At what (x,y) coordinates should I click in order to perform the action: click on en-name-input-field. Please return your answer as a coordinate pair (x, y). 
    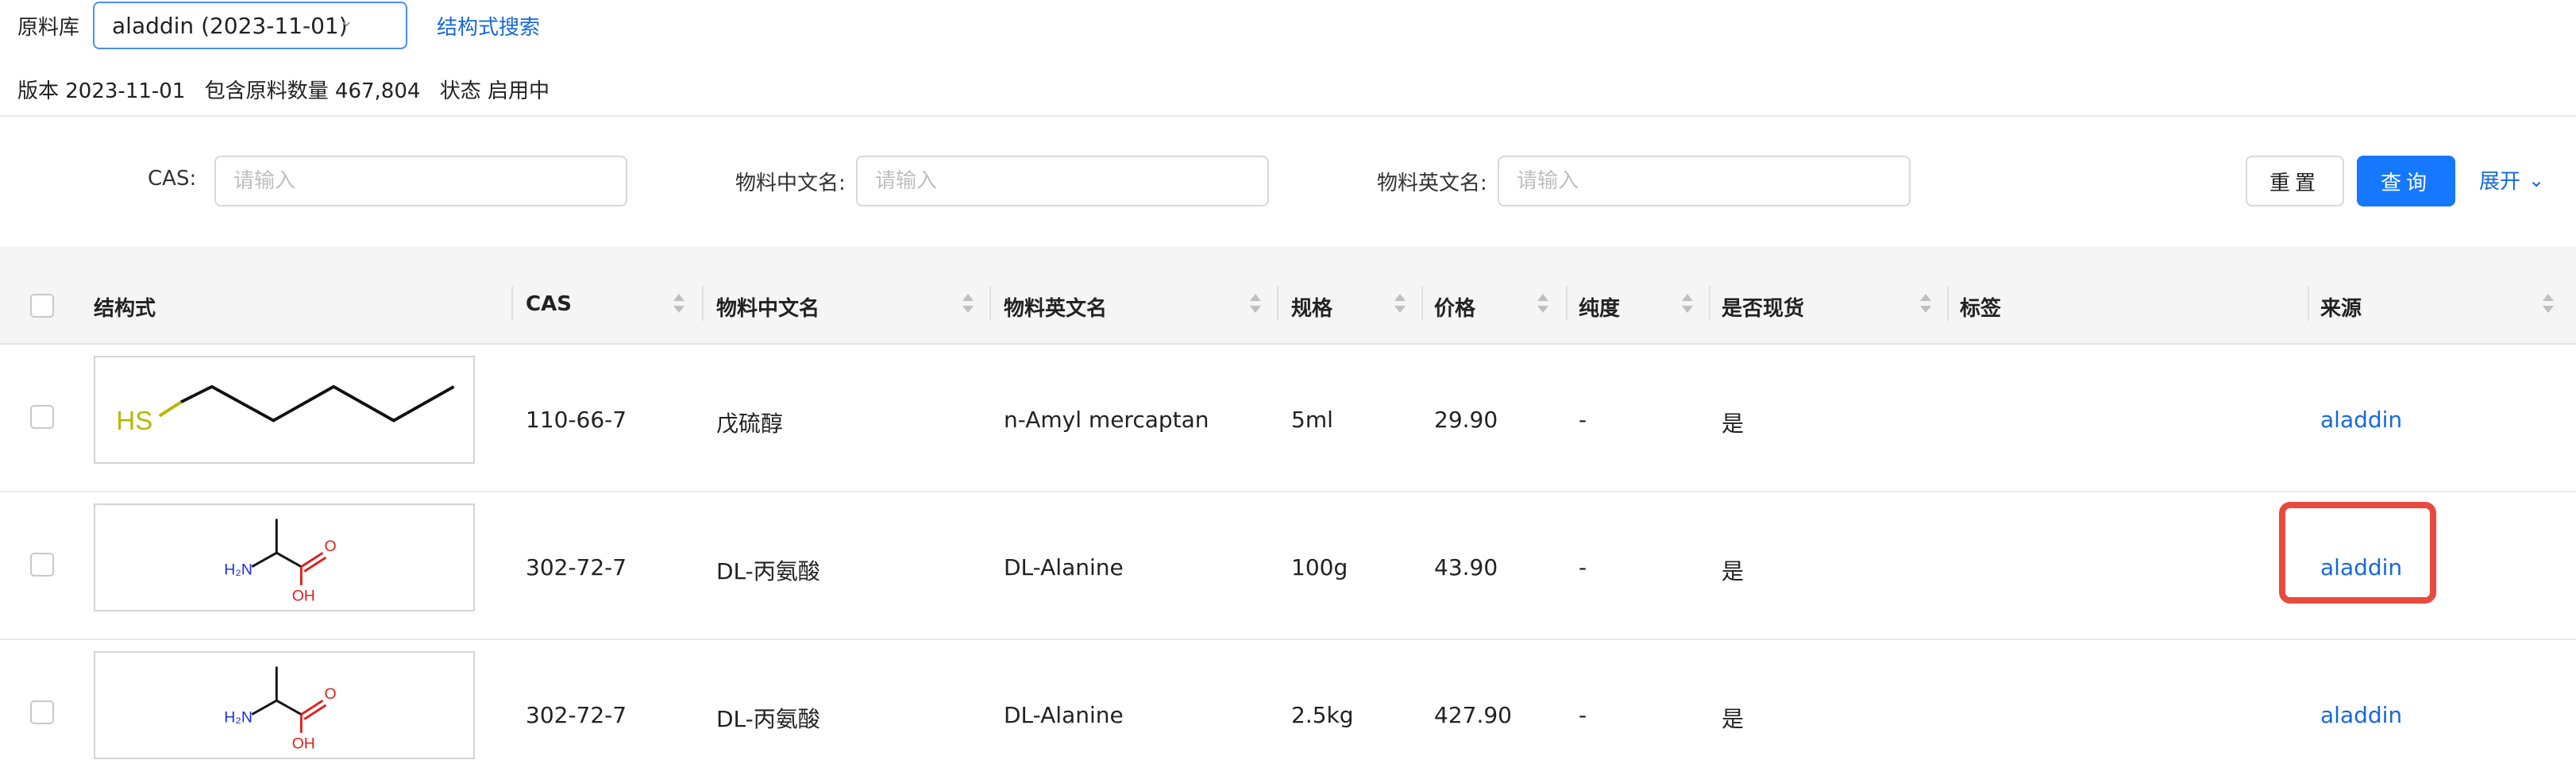
    Looking at the image, I should click on (1704, 181).